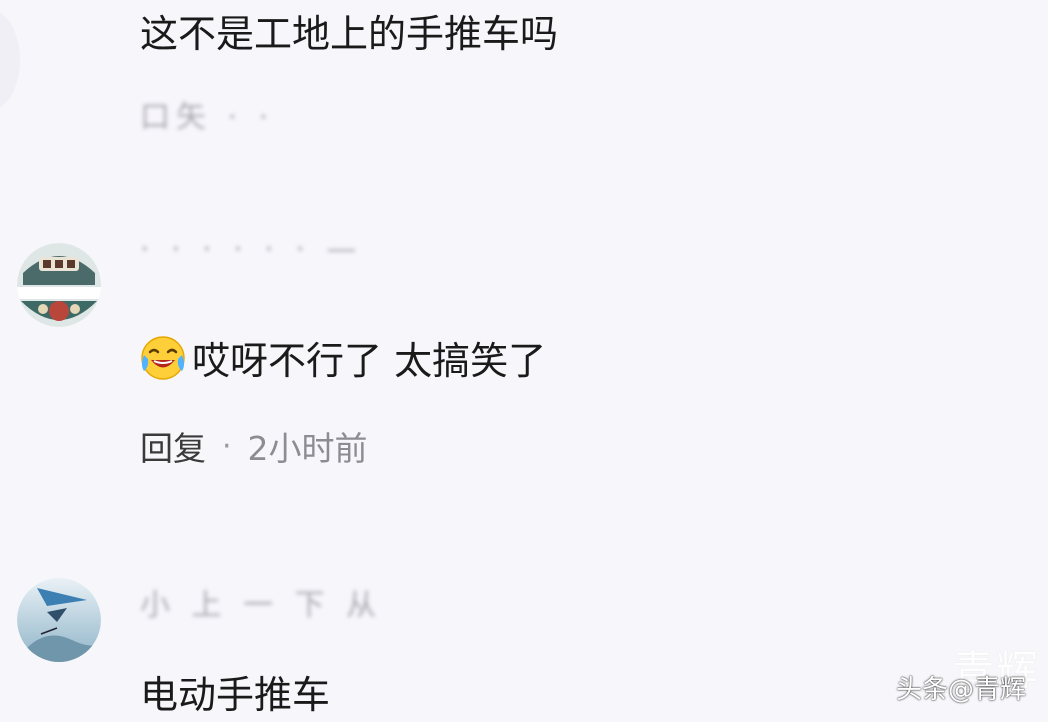  I want to click on watermark-text: 头条@青辉, so click(960, 690).